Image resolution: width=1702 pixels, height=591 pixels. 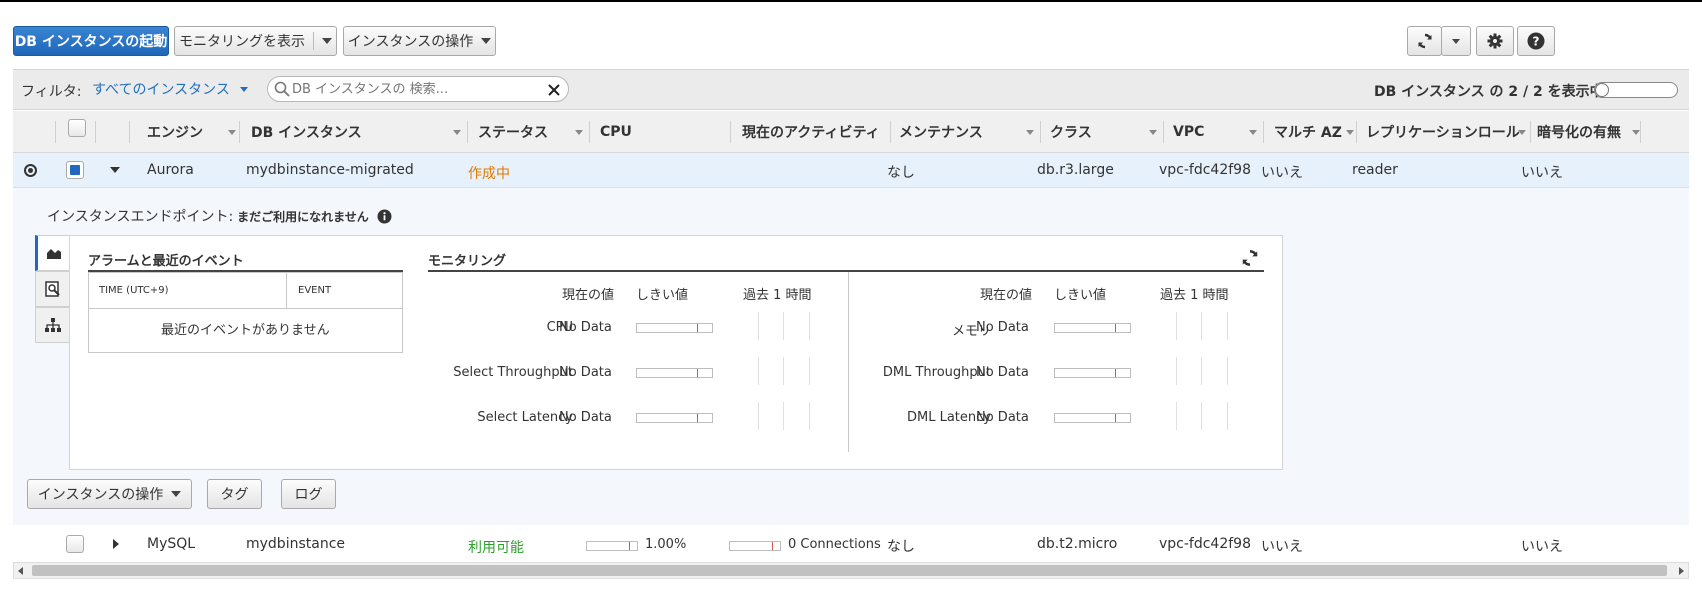 What do you see at coordinates (1536, 41) in the screenshot?
I see `help-button: ?` at bounding box center [1536, 41].